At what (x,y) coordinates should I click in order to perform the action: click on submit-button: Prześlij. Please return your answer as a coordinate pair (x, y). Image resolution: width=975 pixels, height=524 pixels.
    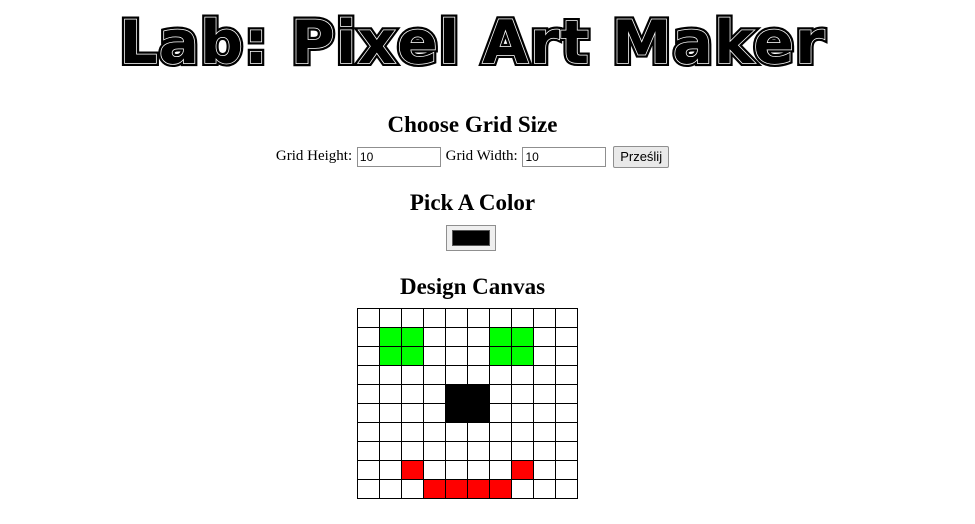
    Looking at the image, I should click on (641, 156).